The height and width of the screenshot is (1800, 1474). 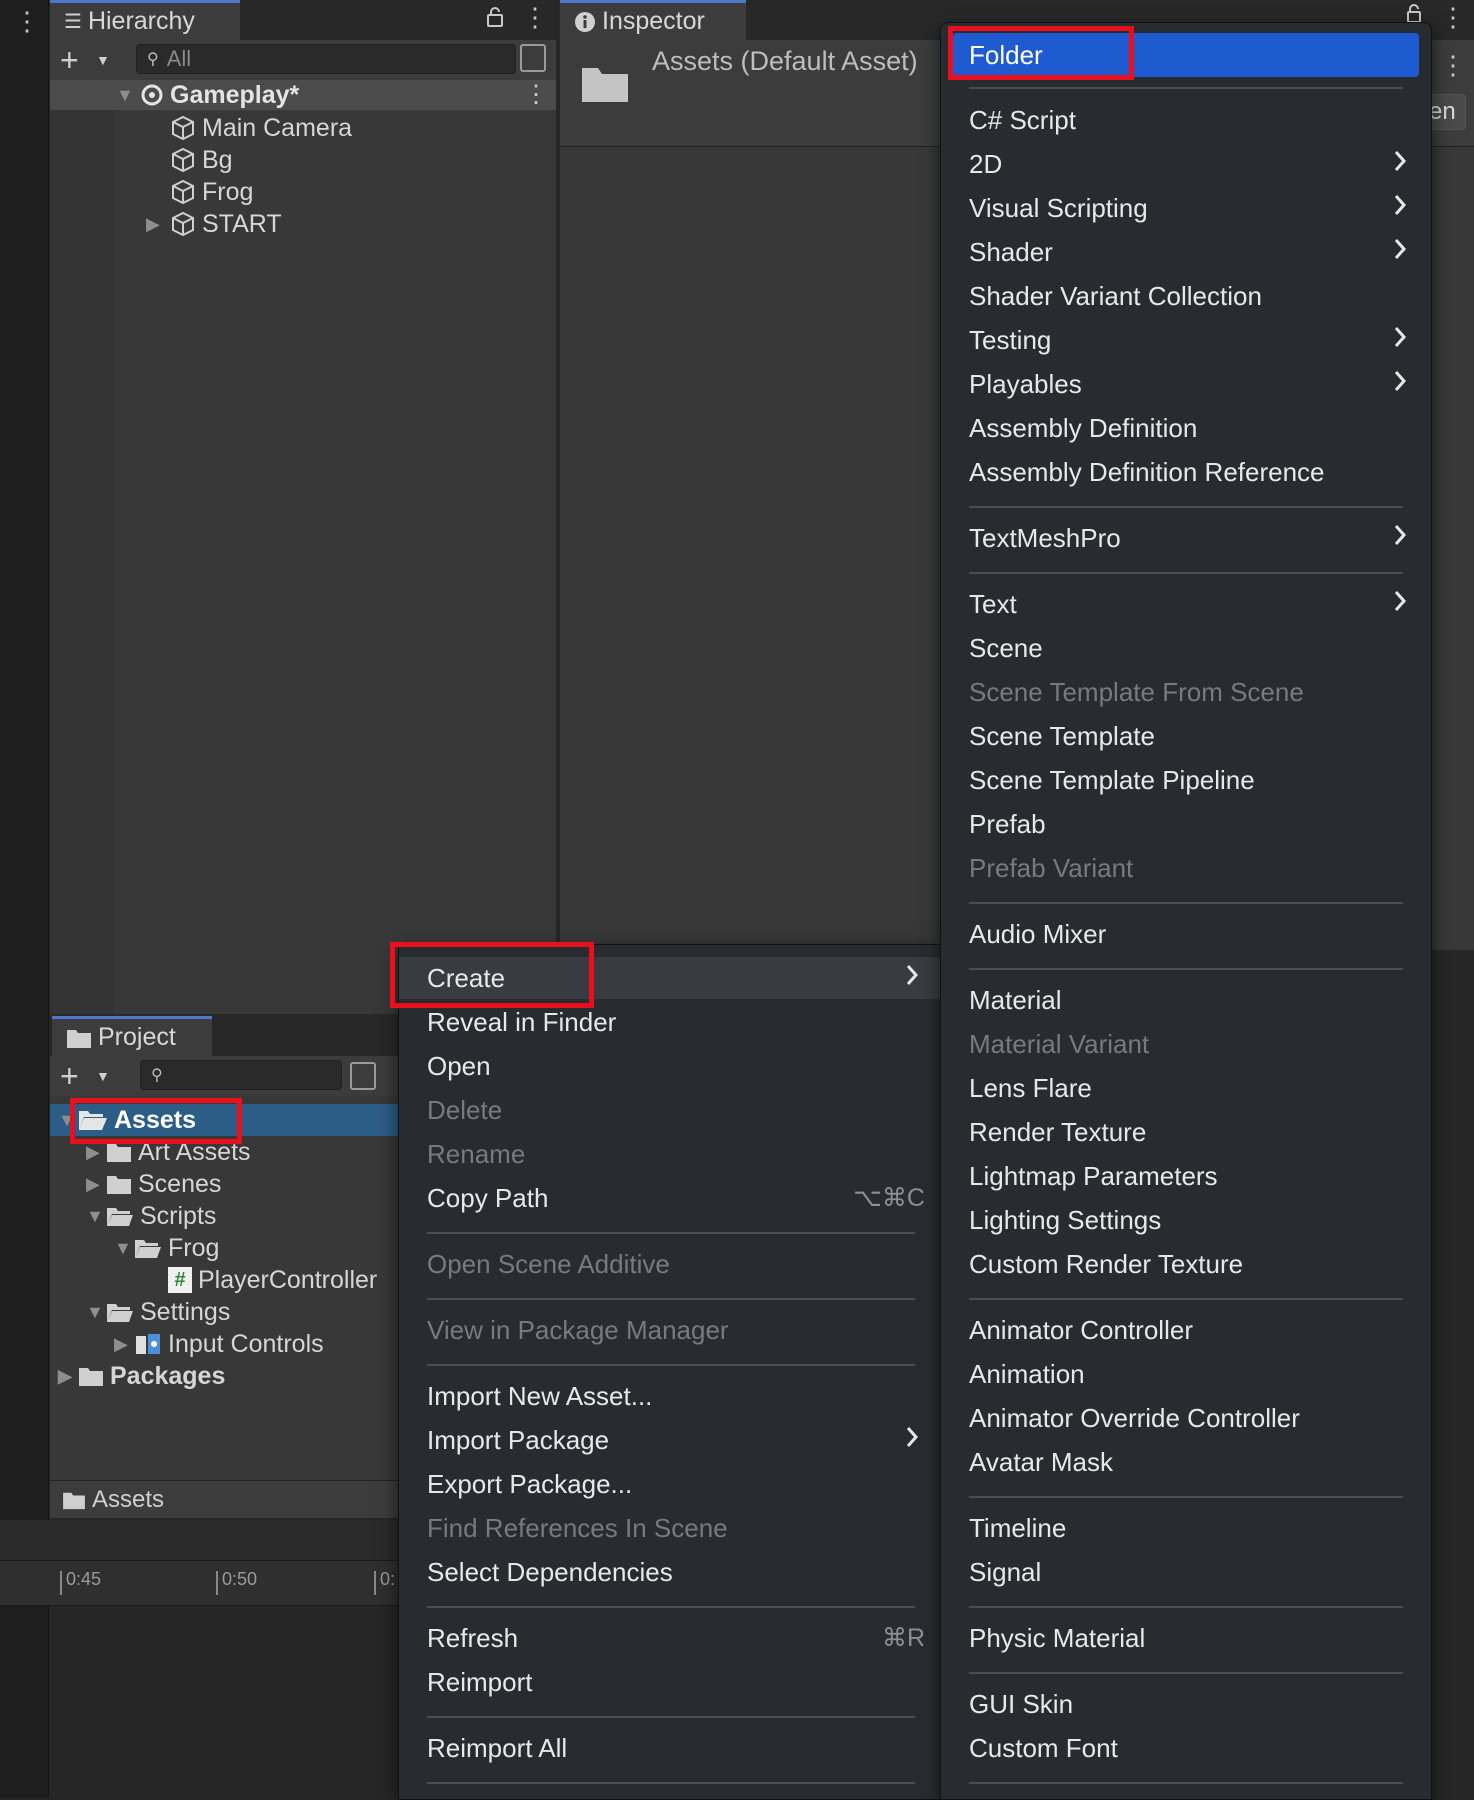 What do you see at coordinates (585, 22) in the screenshot?
I see `info-icon` at bounding box center [585, 22].